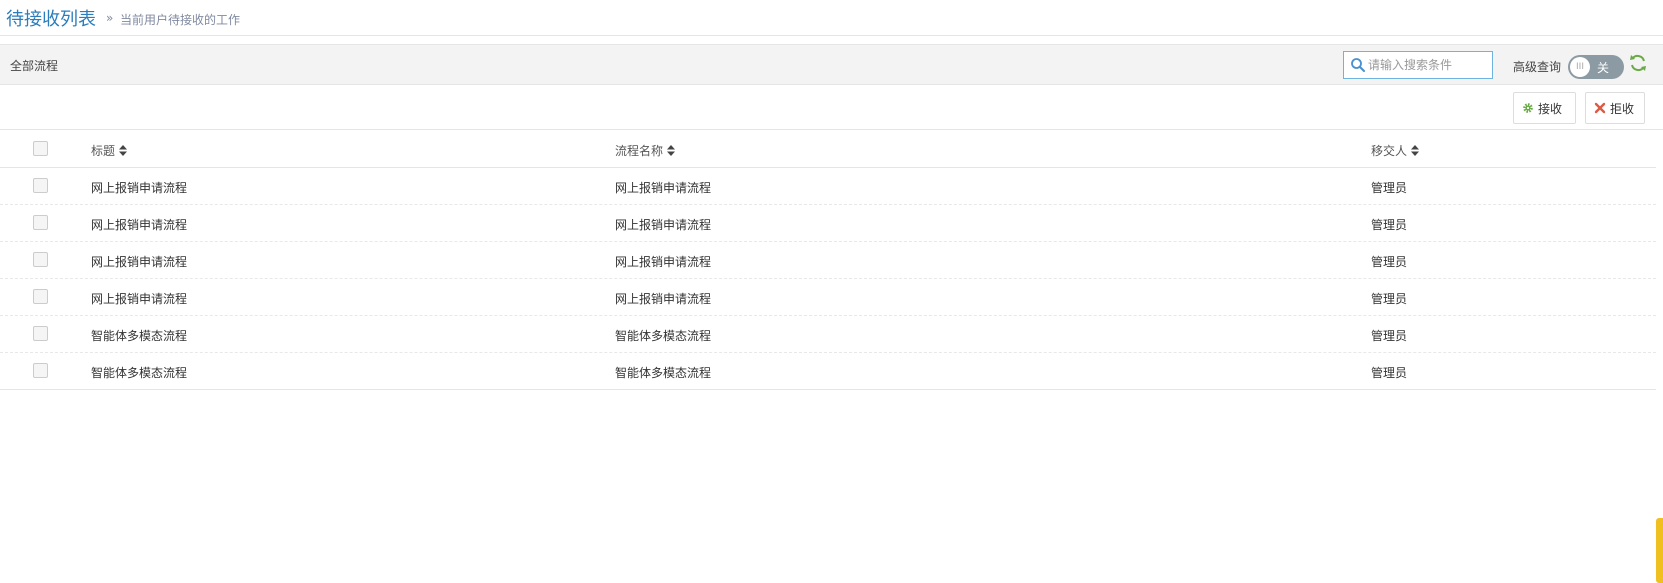  I want to click on toggle-knob: III, so click(1580, 67).